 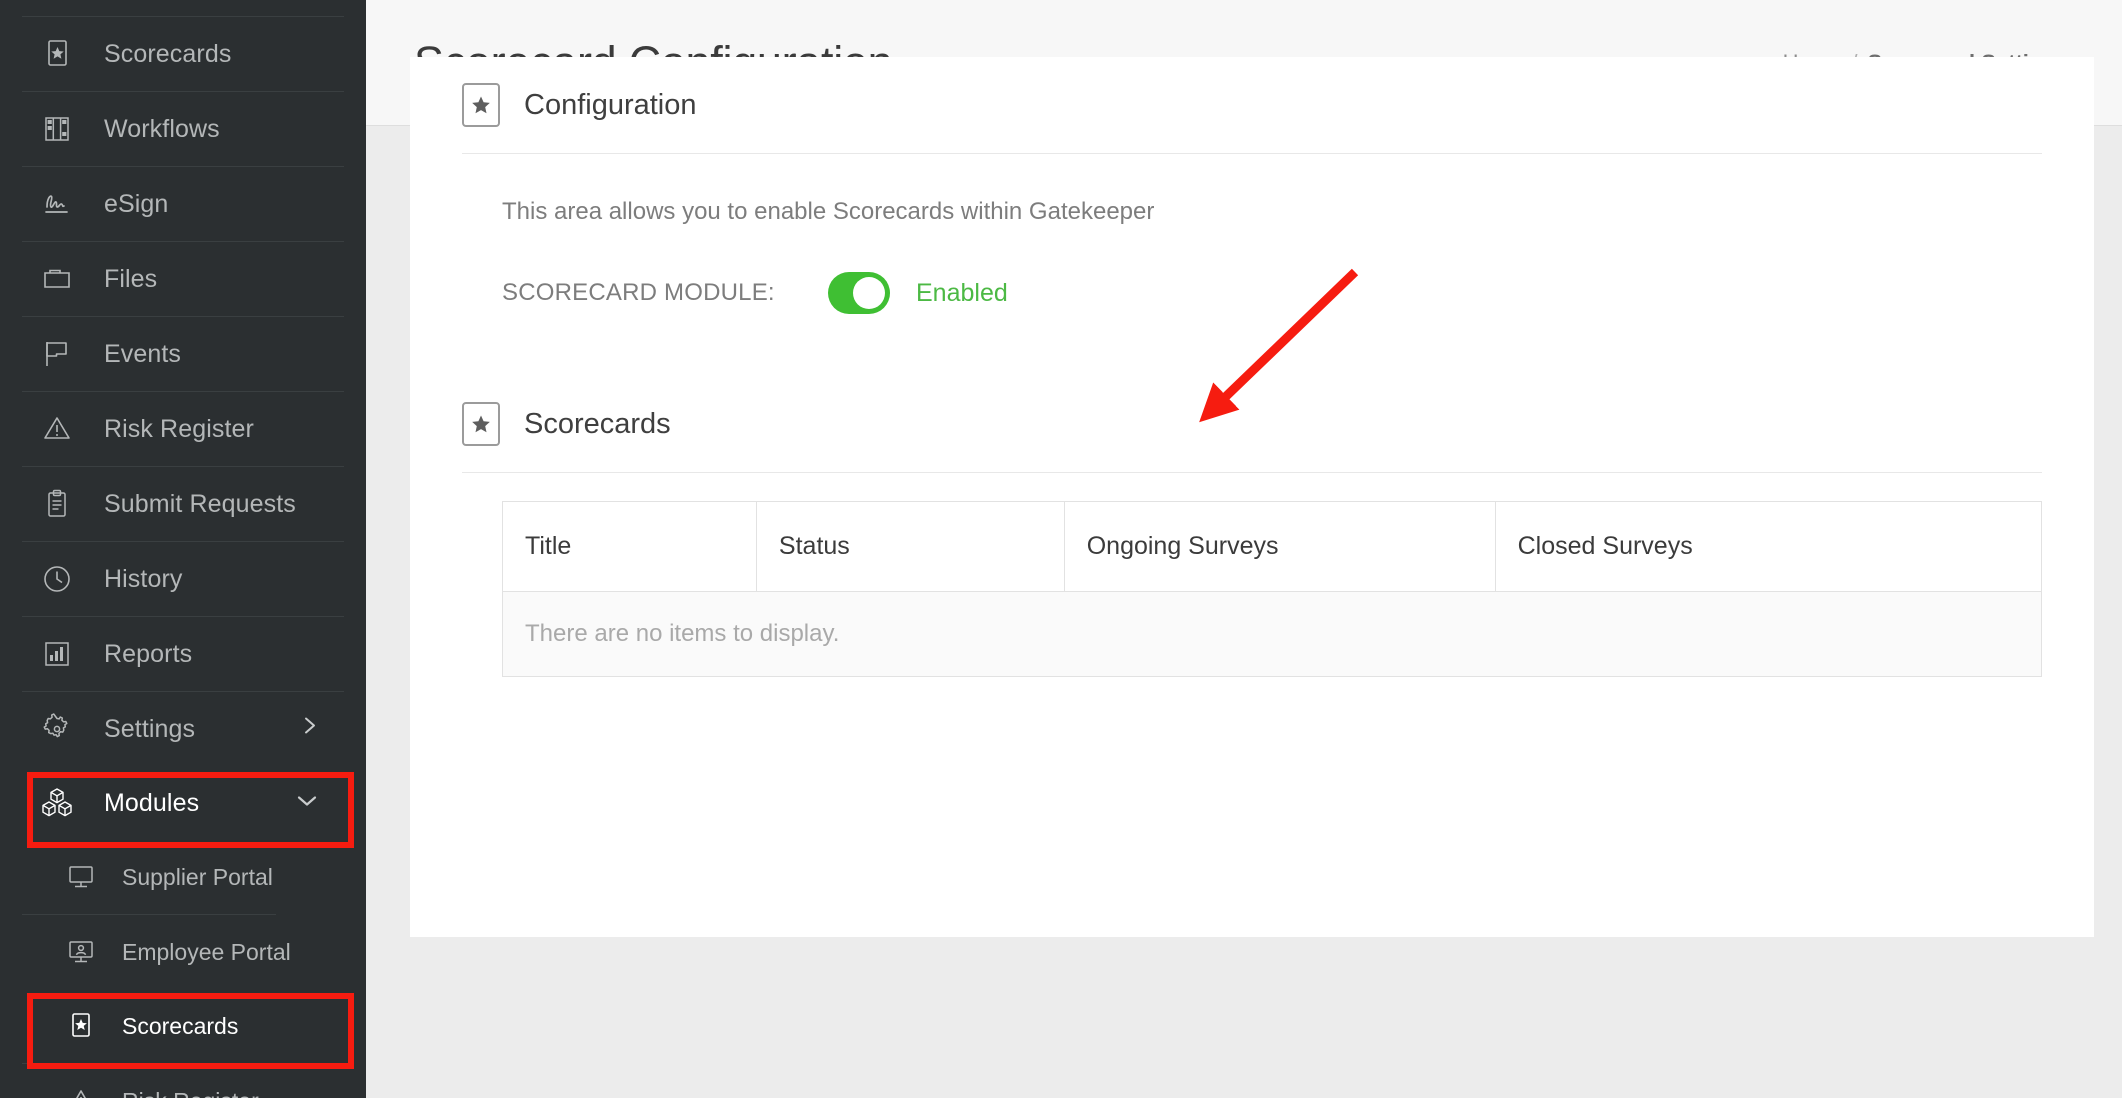 I want to click on sidebar-item-scorecards: Scorecards, so click(x=183, y=54).